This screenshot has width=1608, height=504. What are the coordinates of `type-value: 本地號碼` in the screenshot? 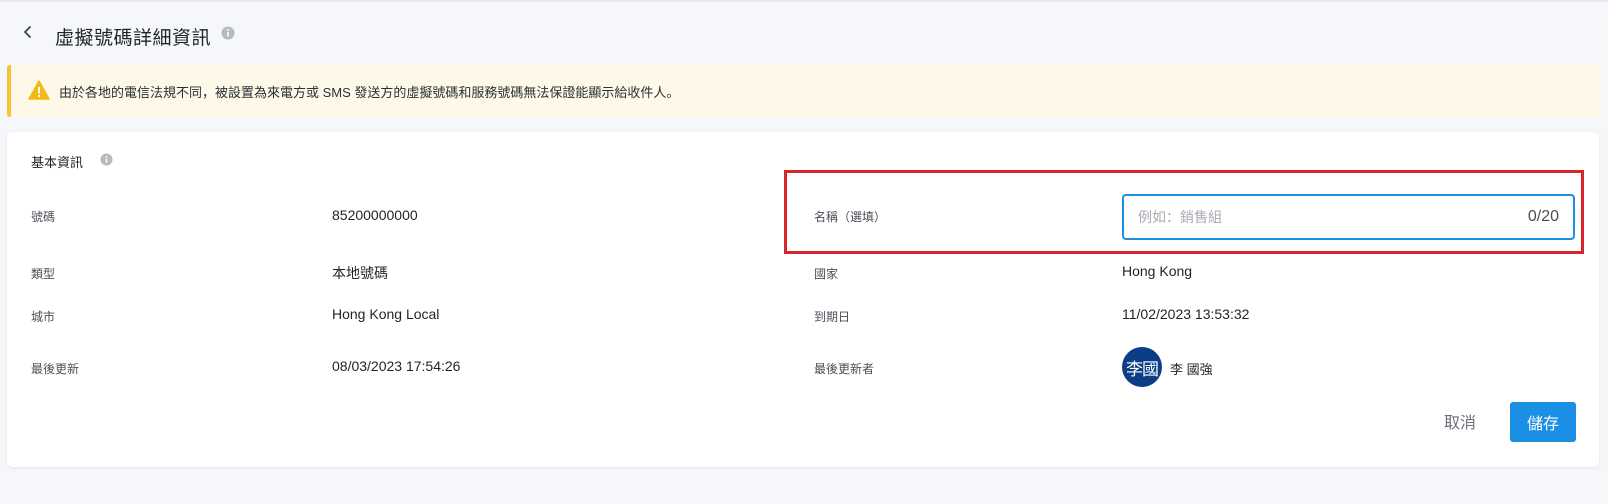 It's located at (360, 273).